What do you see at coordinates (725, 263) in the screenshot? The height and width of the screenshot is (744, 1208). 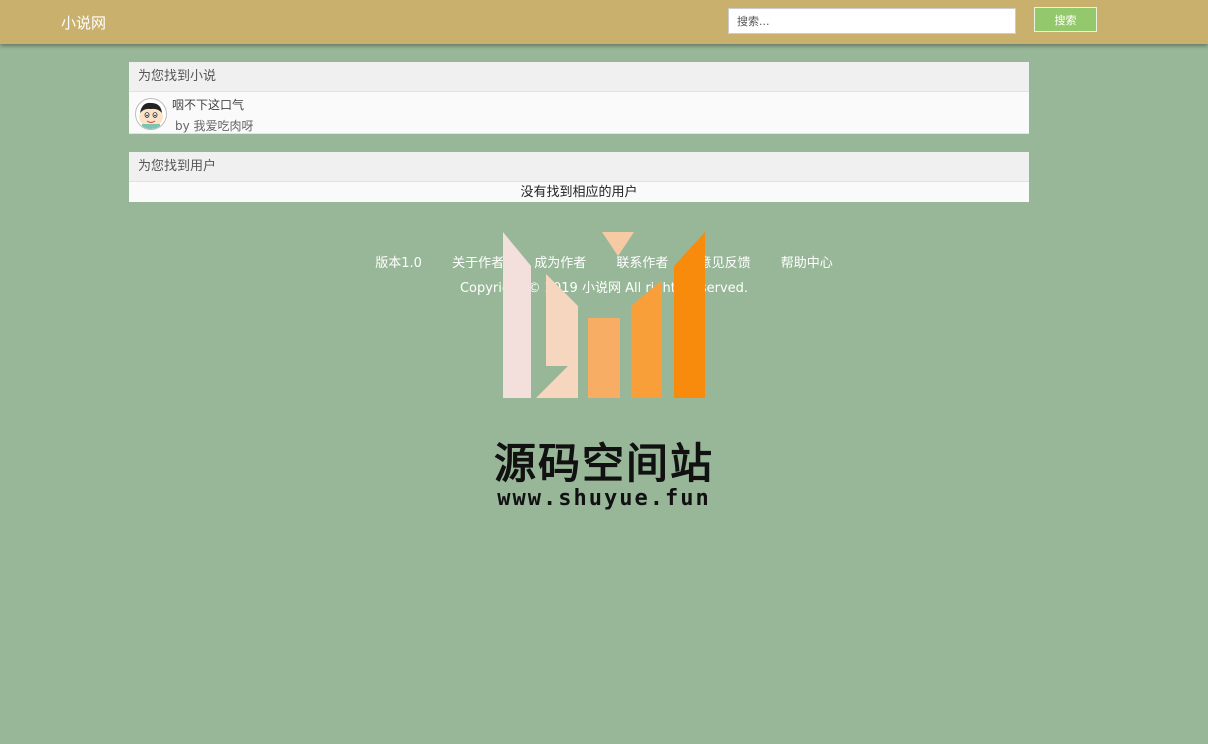 I see `footer-link-feedback: 意见反馈` at bounding box center [725, 263].